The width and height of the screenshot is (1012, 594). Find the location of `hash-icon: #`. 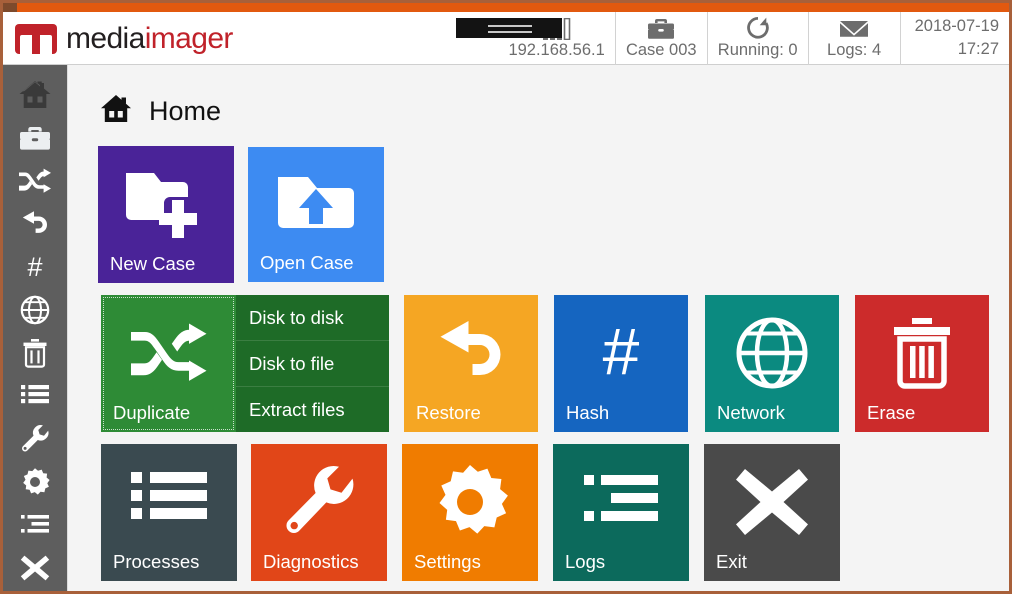

hash-icon: # is located at coordinates (35, 267).